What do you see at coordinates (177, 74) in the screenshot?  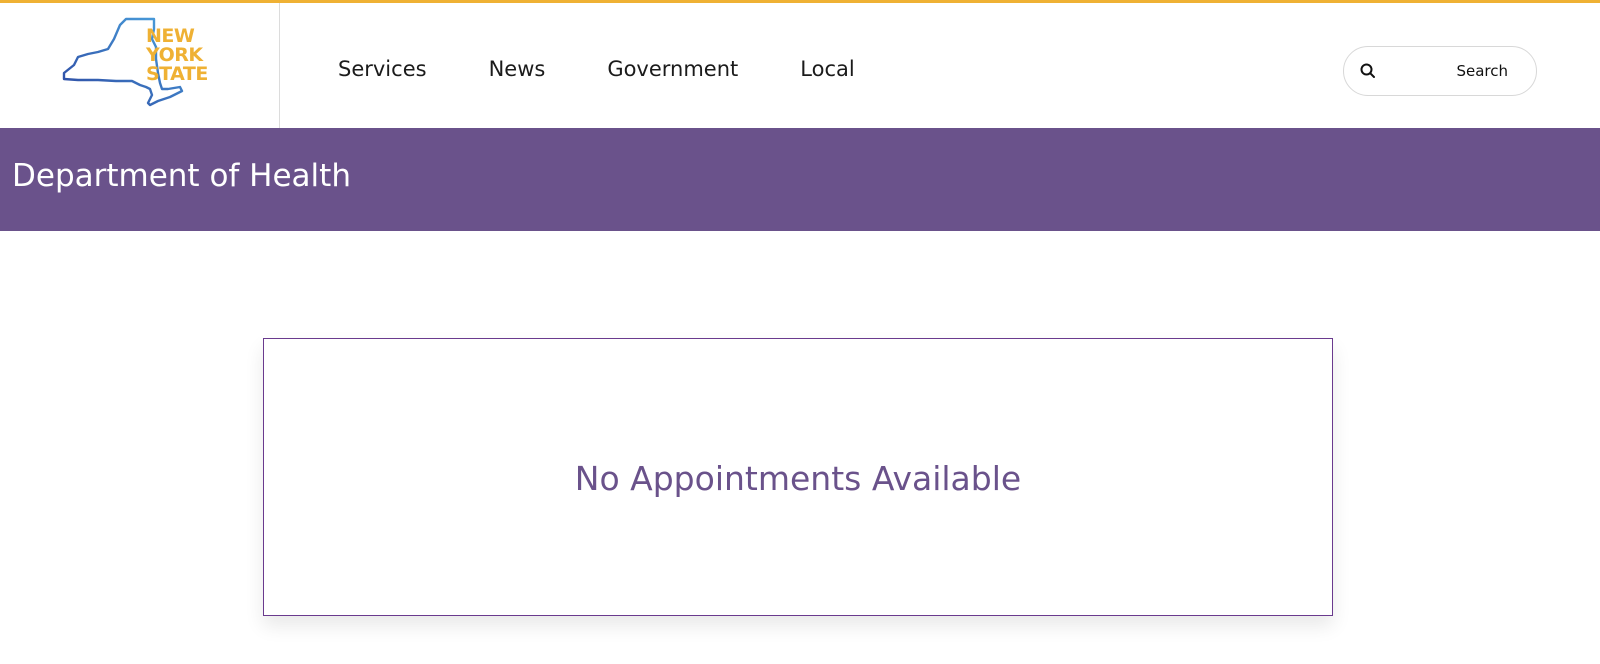 I see `logo-line-state: STATE` at bounding box center [177, 74].